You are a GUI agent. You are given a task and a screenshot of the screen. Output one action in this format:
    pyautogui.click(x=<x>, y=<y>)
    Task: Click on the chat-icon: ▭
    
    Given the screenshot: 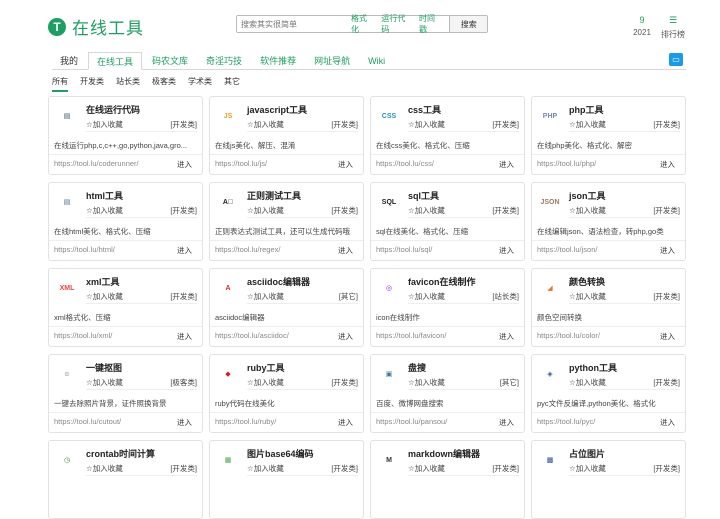 What is the action you would take?
    pyautogui.click(x=676, y=59)
    